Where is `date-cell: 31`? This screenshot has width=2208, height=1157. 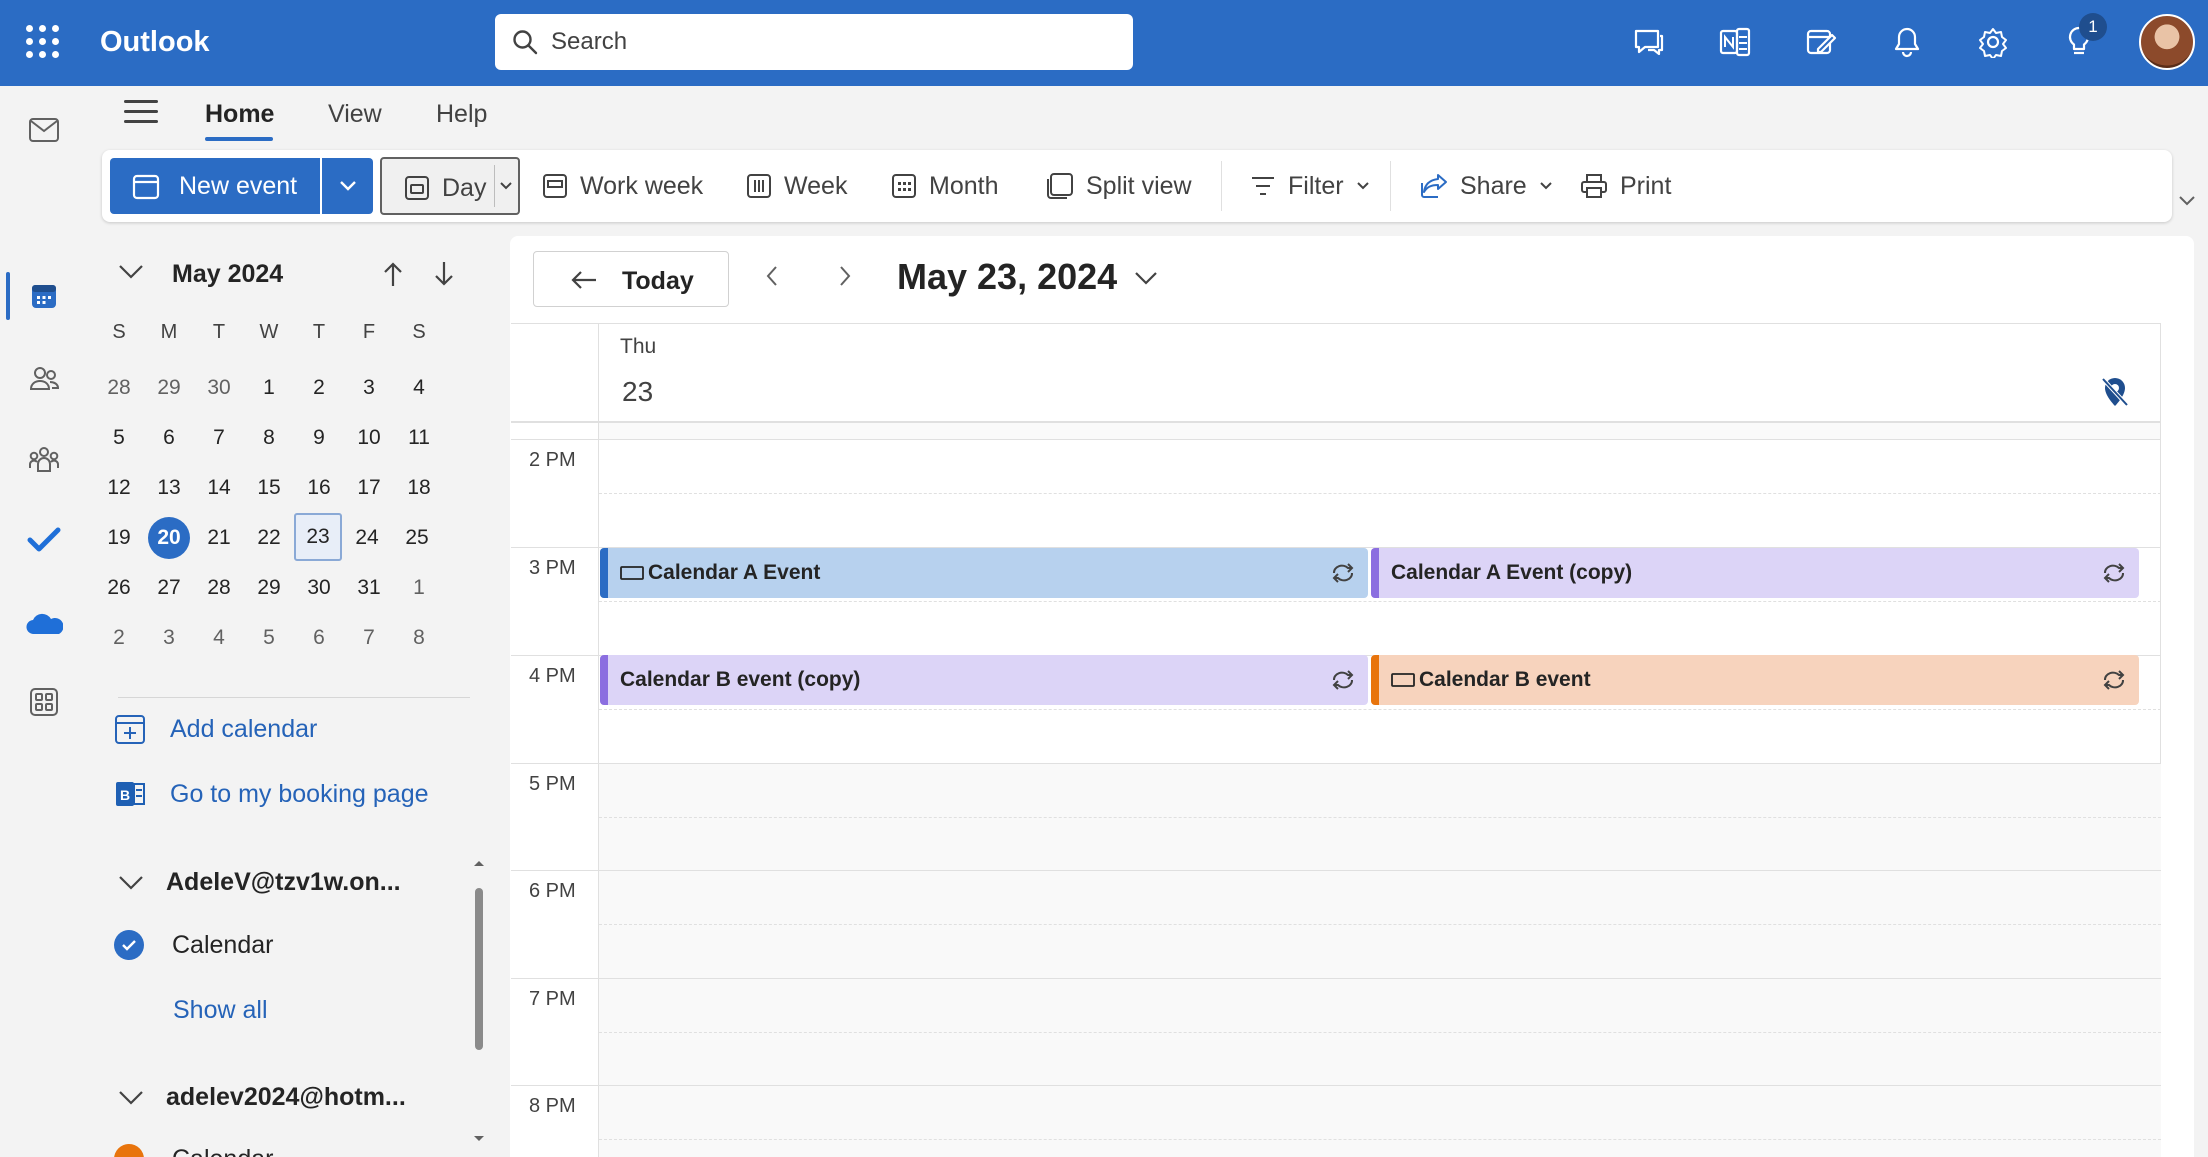 date-cell: 31 is located at coordinates (369, 588).